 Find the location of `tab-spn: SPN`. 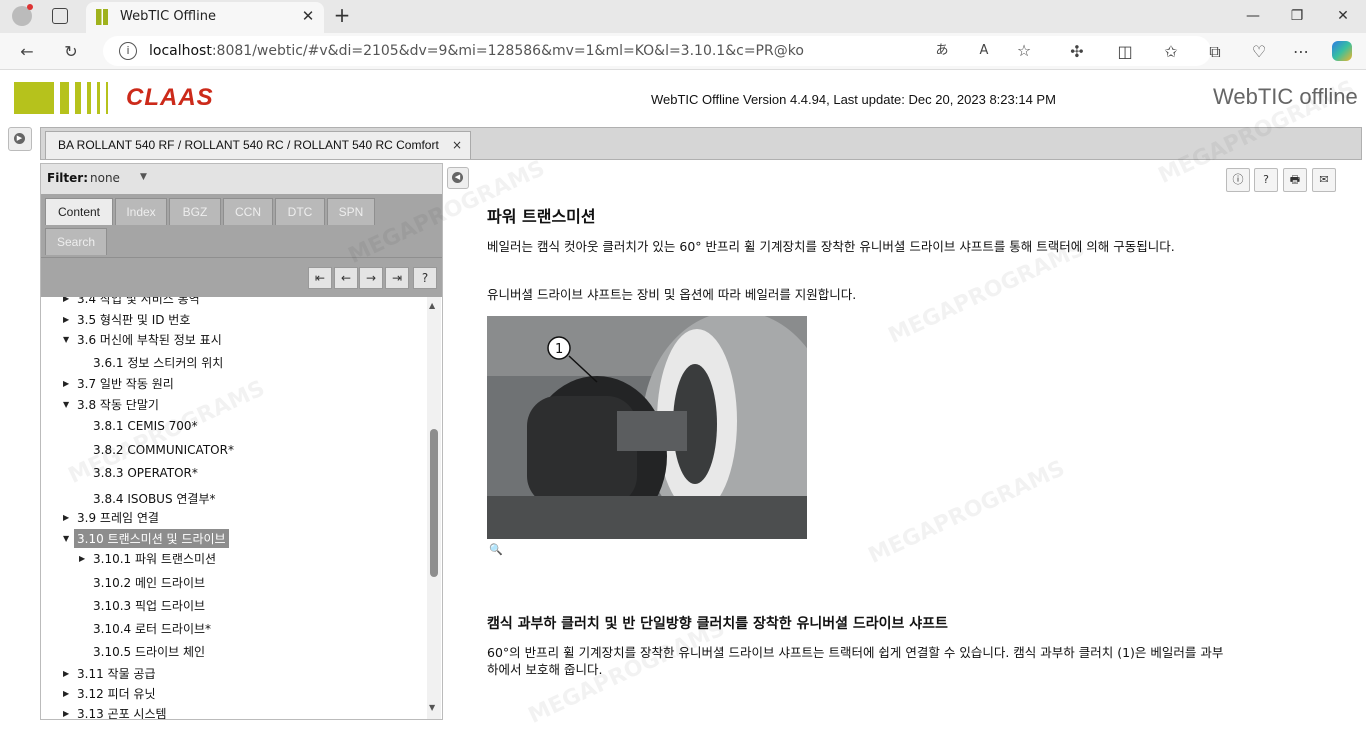

tab-spn: SPN is located at coordinates (351, 211).